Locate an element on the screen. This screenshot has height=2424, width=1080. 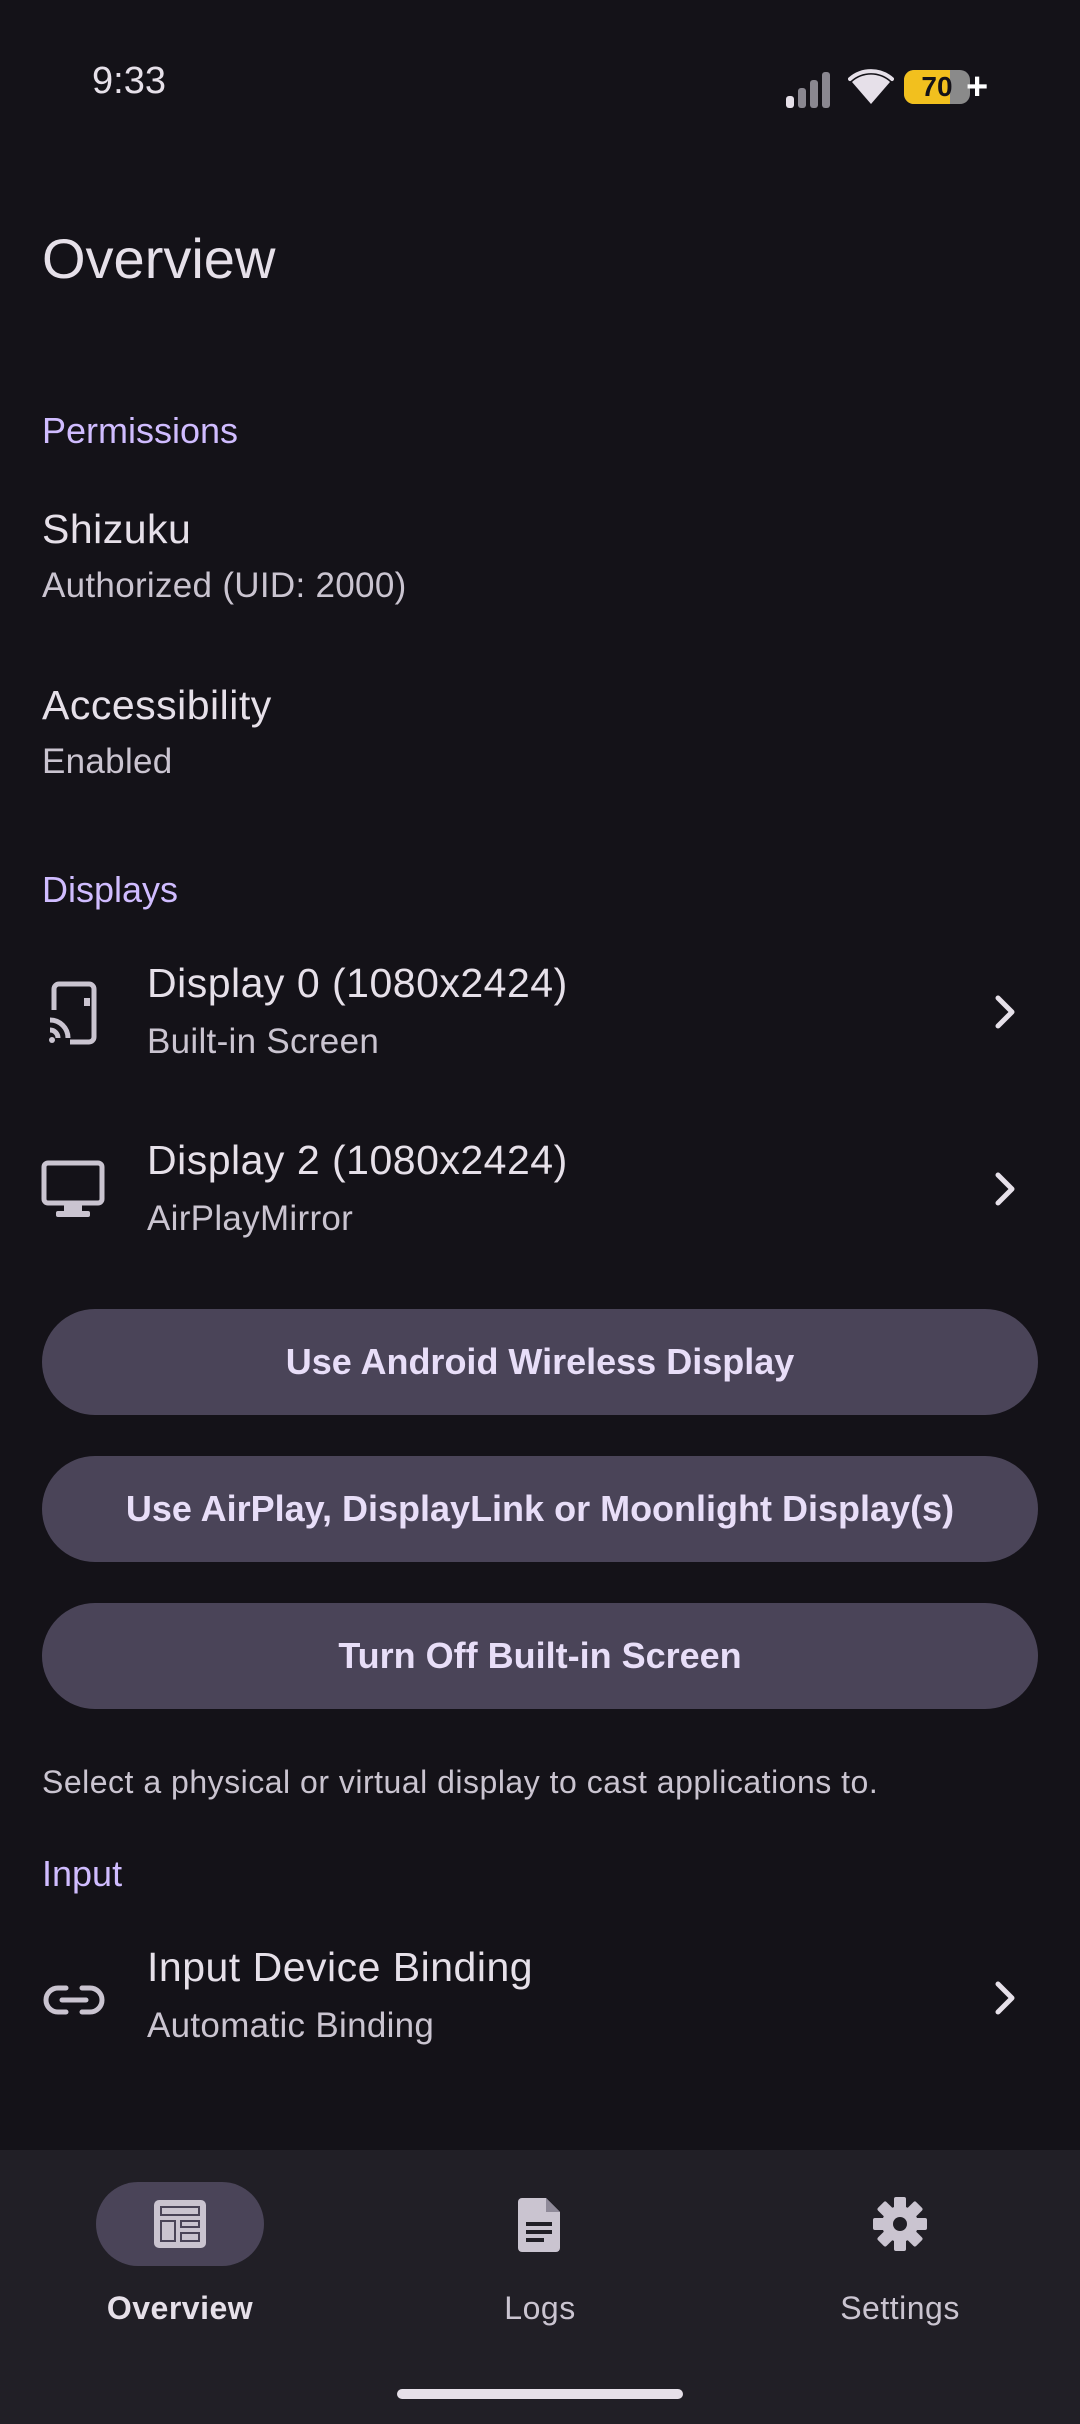
section-header-permissions: Permissions is located at coordinates (140, 430).